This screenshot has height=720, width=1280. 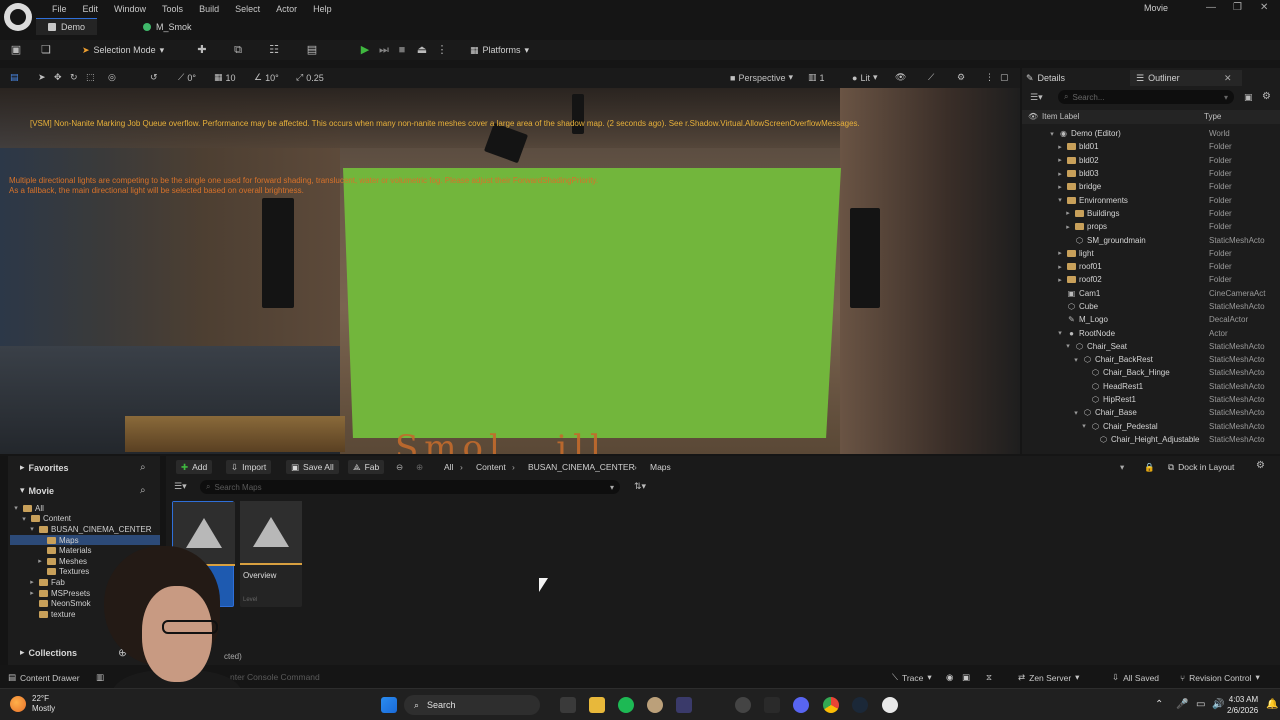 What do you see at coordinates (1151, 279) in the screenshot?
I see `outliner-row: ▸ roof02 Folder` at bounding box center [1151, 279].